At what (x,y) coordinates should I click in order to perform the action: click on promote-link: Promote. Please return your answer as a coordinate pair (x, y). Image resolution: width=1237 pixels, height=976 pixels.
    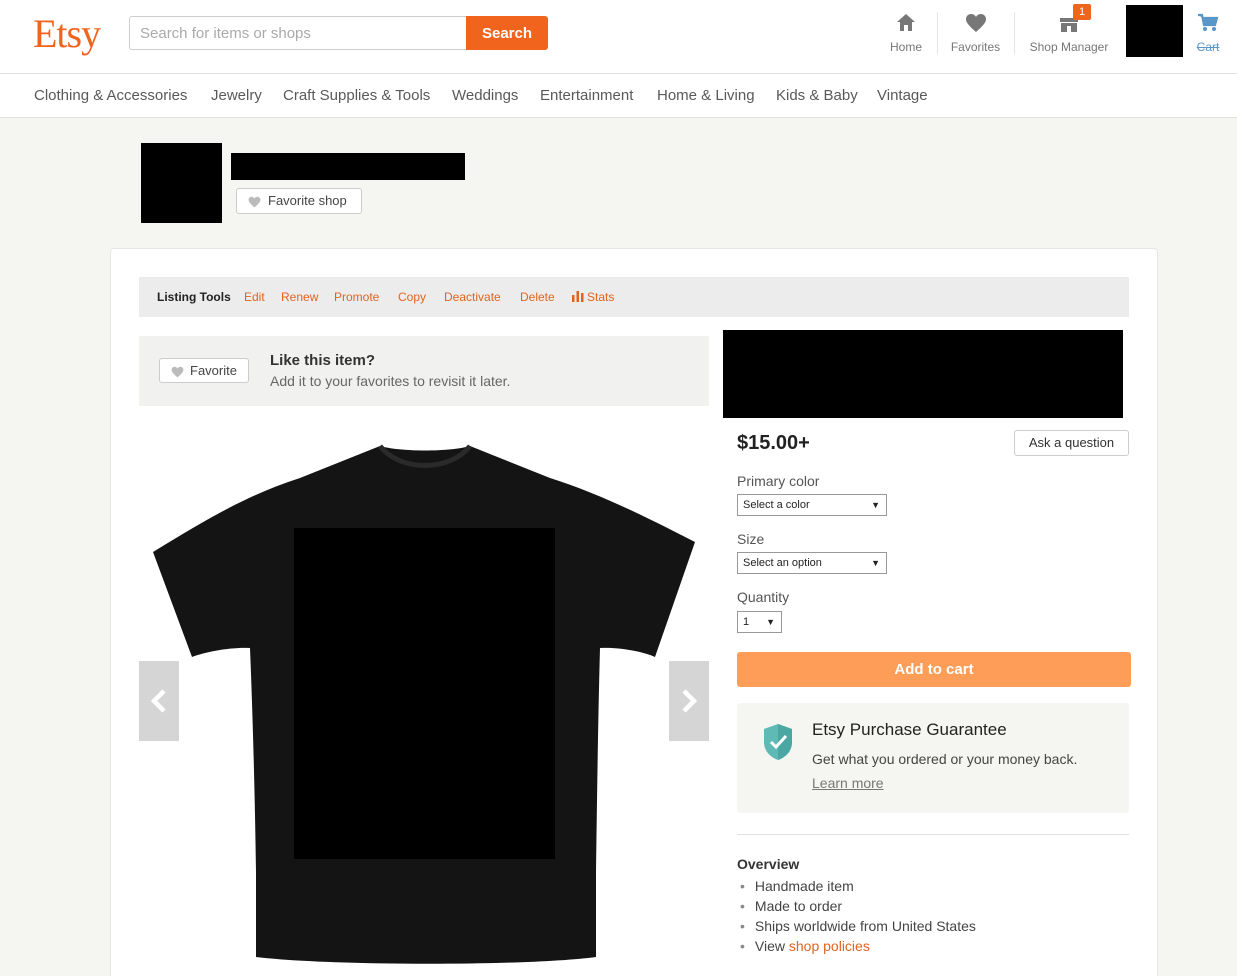
    Looking at the image, I should click on (356, 297).